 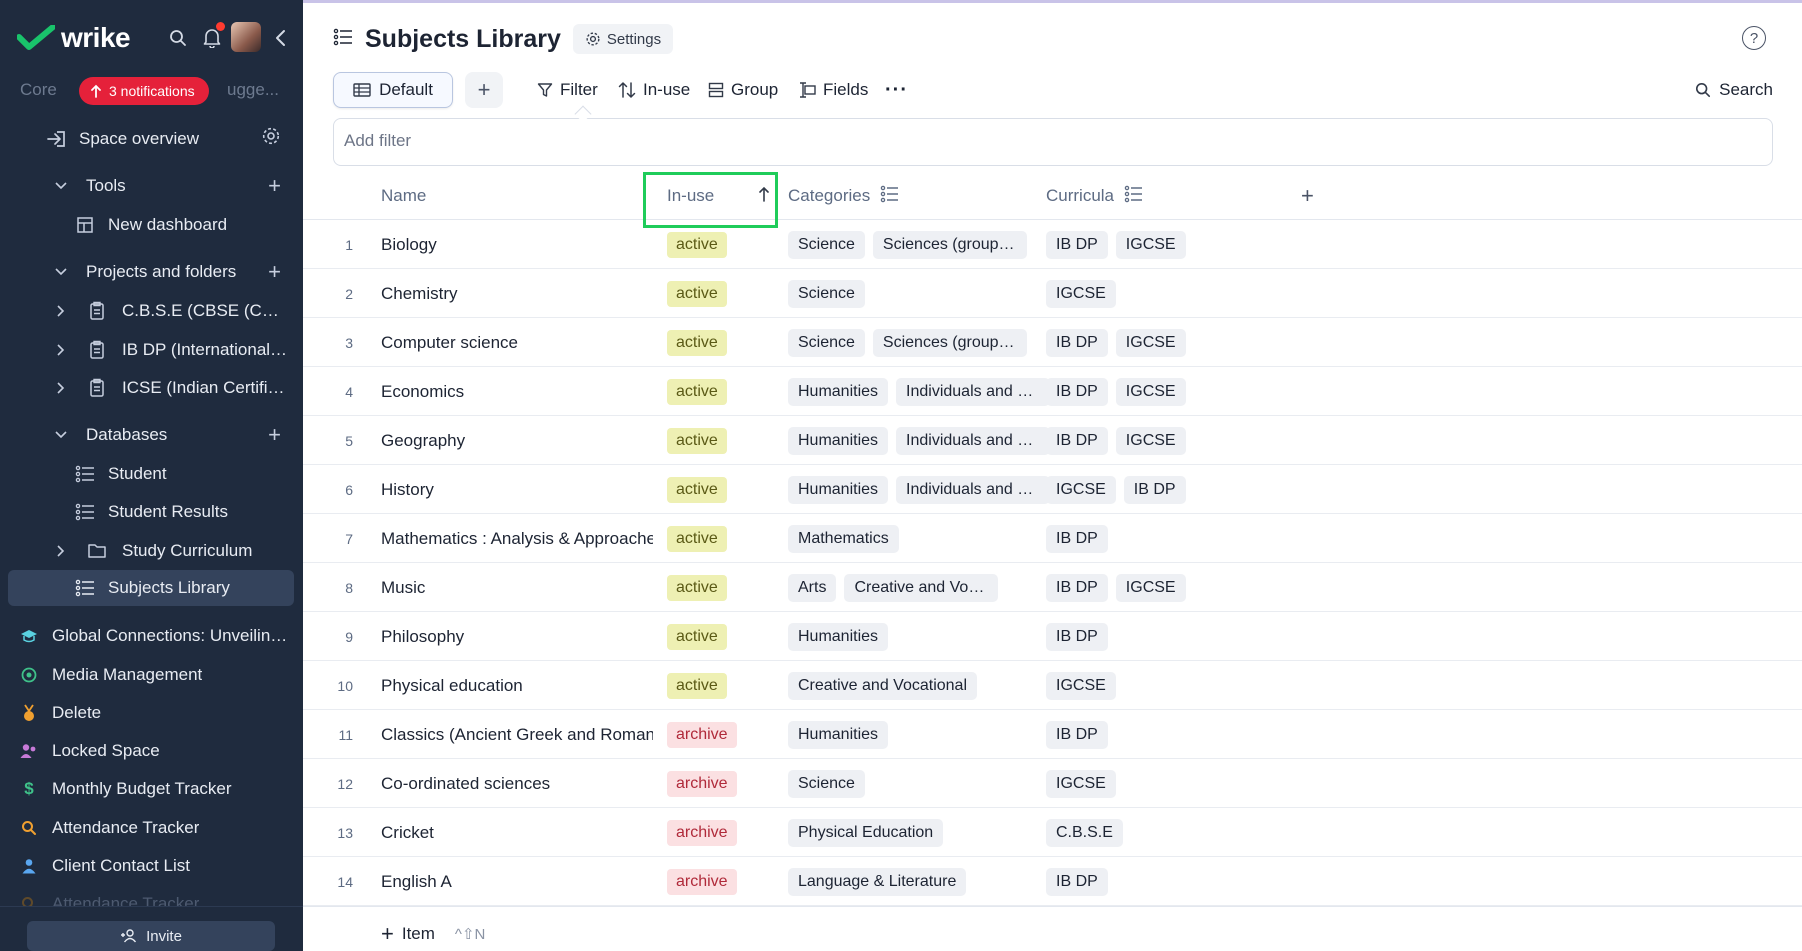 What do you see at coordinates (833, 90) in the screenshot?
I see `fields-button: Fields` at bounding box center [833, 90].